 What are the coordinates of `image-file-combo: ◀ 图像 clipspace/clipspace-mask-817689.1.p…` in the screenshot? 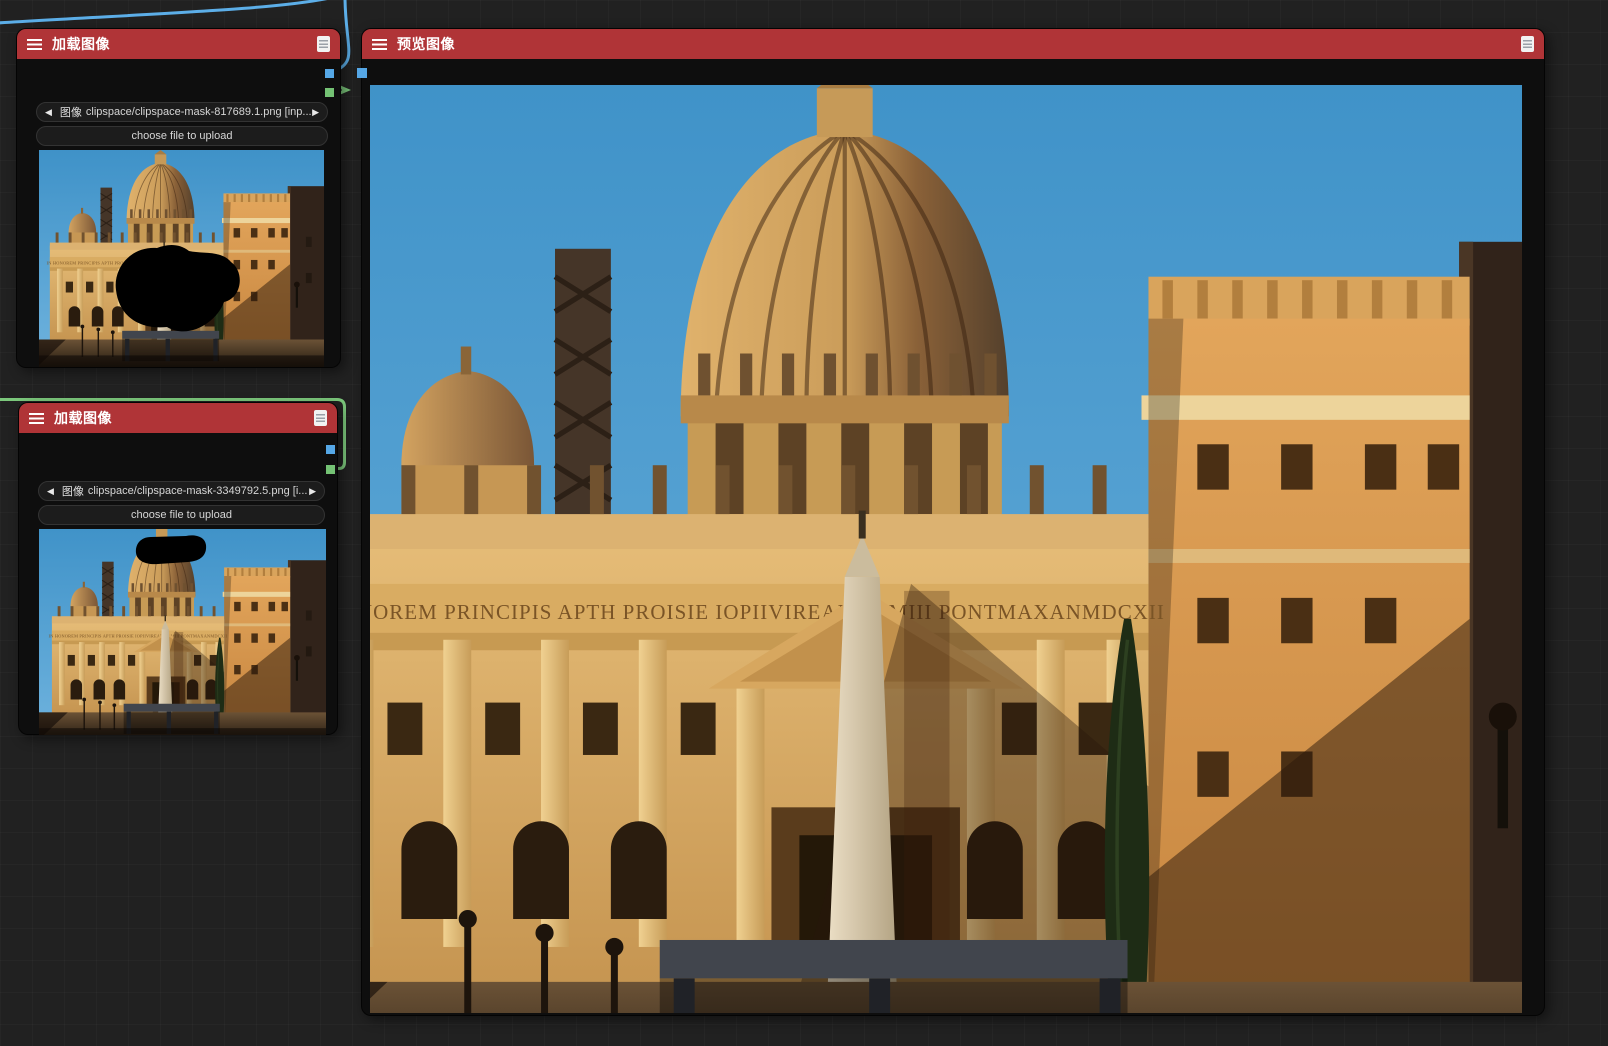 It's located at (182, 112).